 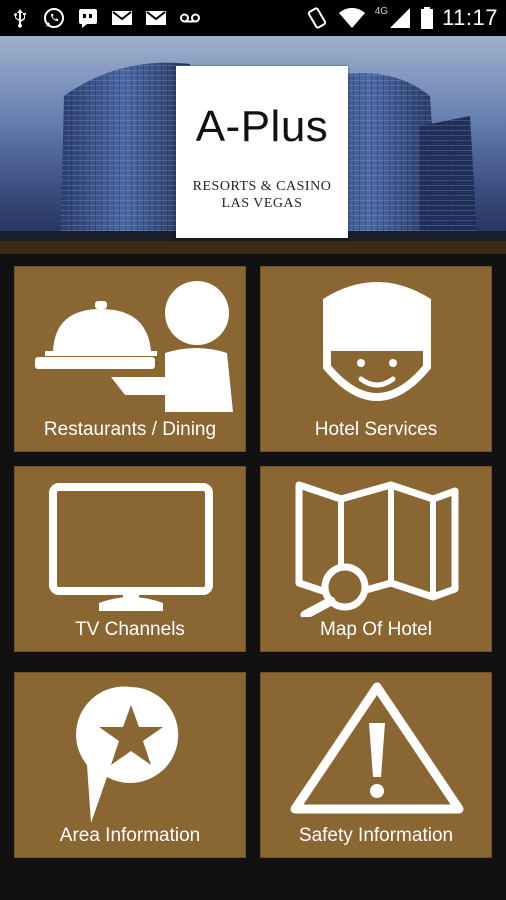 I want to click on safety-information-tile: Safety Information, so click(x=376, y=765).